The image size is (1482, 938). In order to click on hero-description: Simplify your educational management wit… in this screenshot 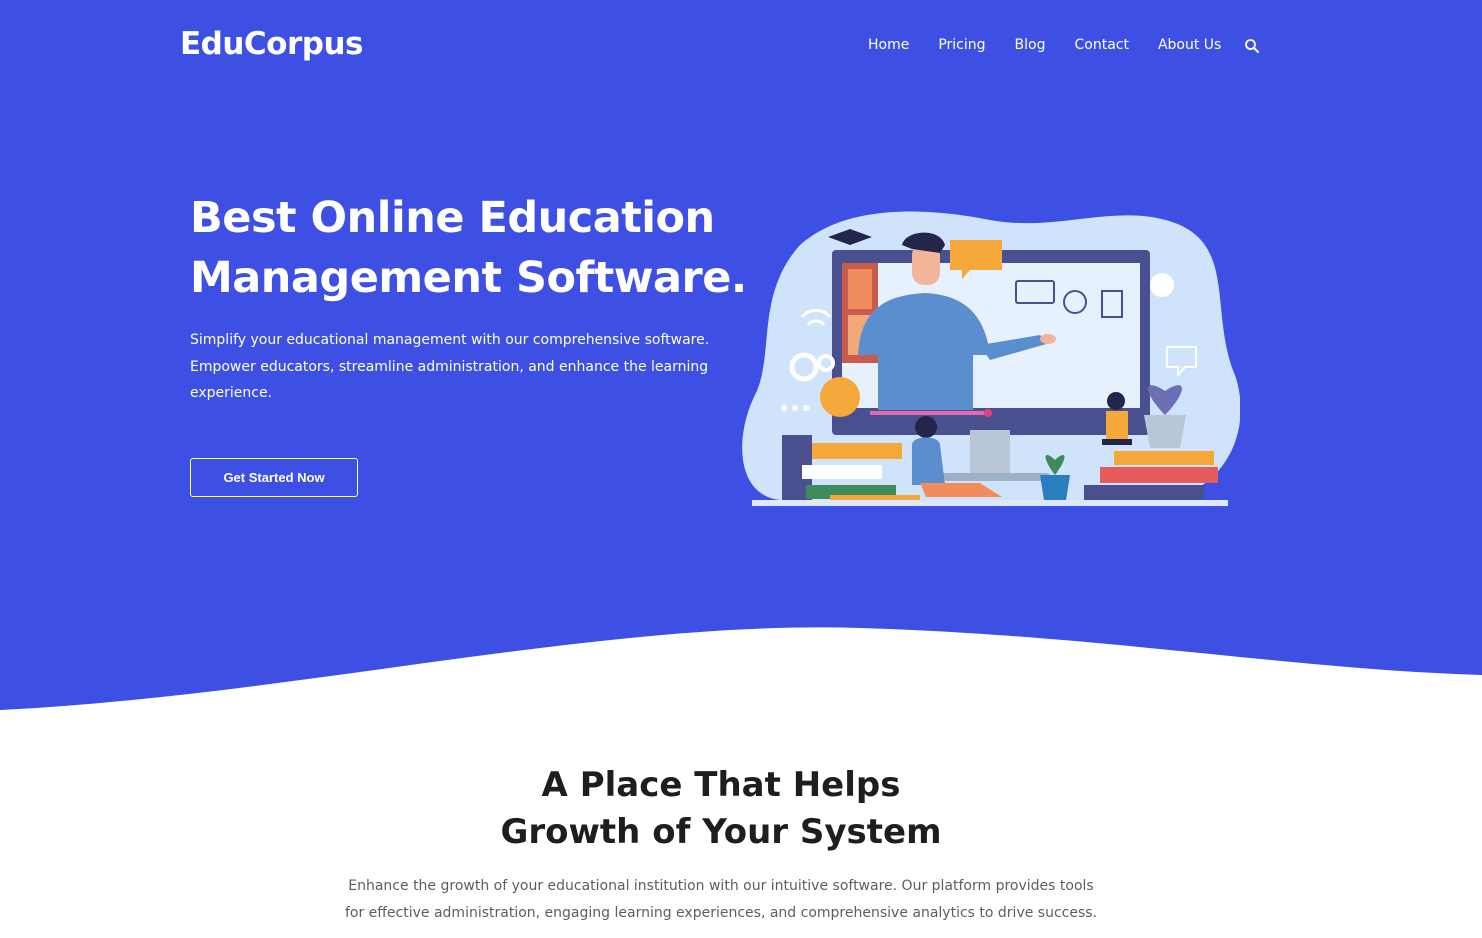, I will do `click(450, 366)`.